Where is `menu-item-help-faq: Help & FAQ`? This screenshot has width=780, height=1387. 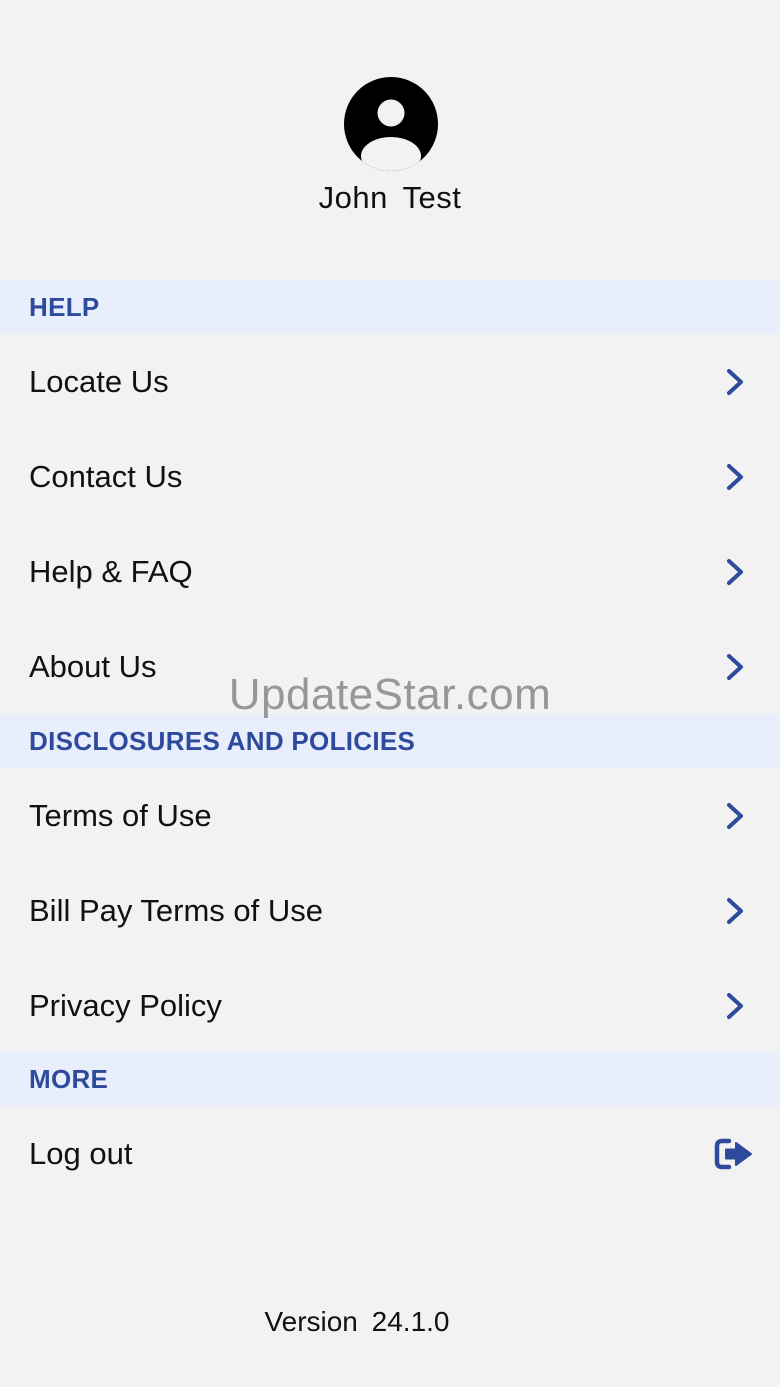 menu-item-help-faq: Help & FAQ is located at coordinates (390, 571).